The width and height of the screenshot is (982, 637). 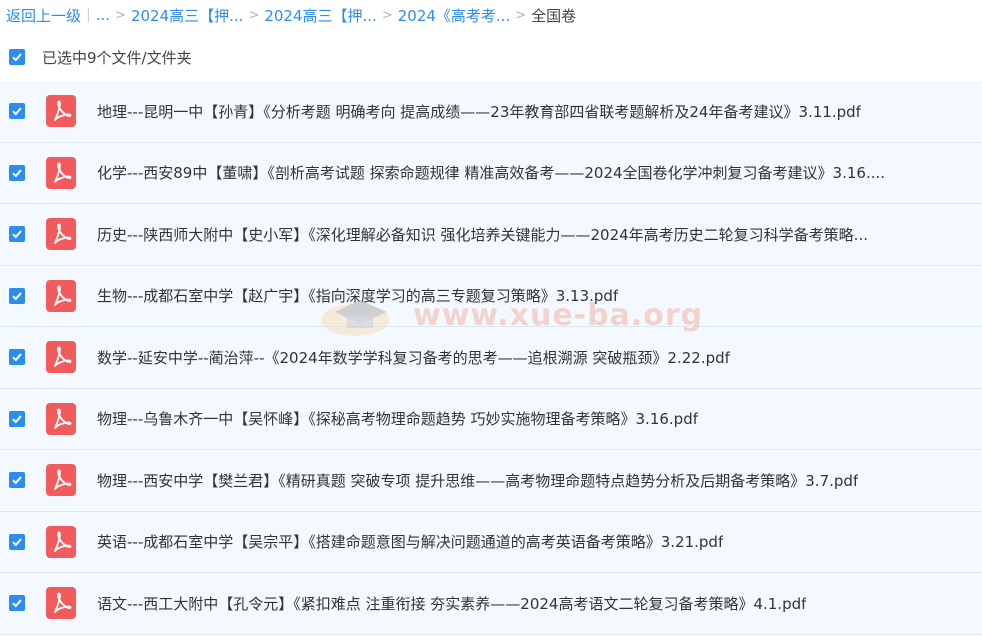 What do you see at coordinates (43, 15) in the screenshot?
I see `back-link: 返回上一级` at bounding box center [43, 15].